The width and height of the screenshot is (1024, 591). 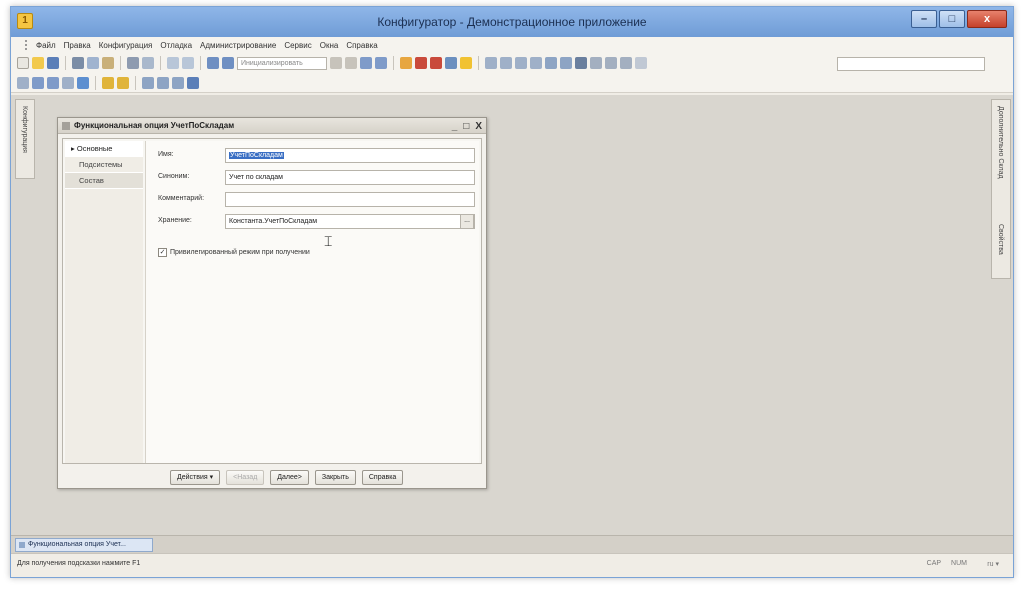 What do you see at coordinates (451, 63) in the screenshot?
I see `update-icon` at bounding box center [451, 63].